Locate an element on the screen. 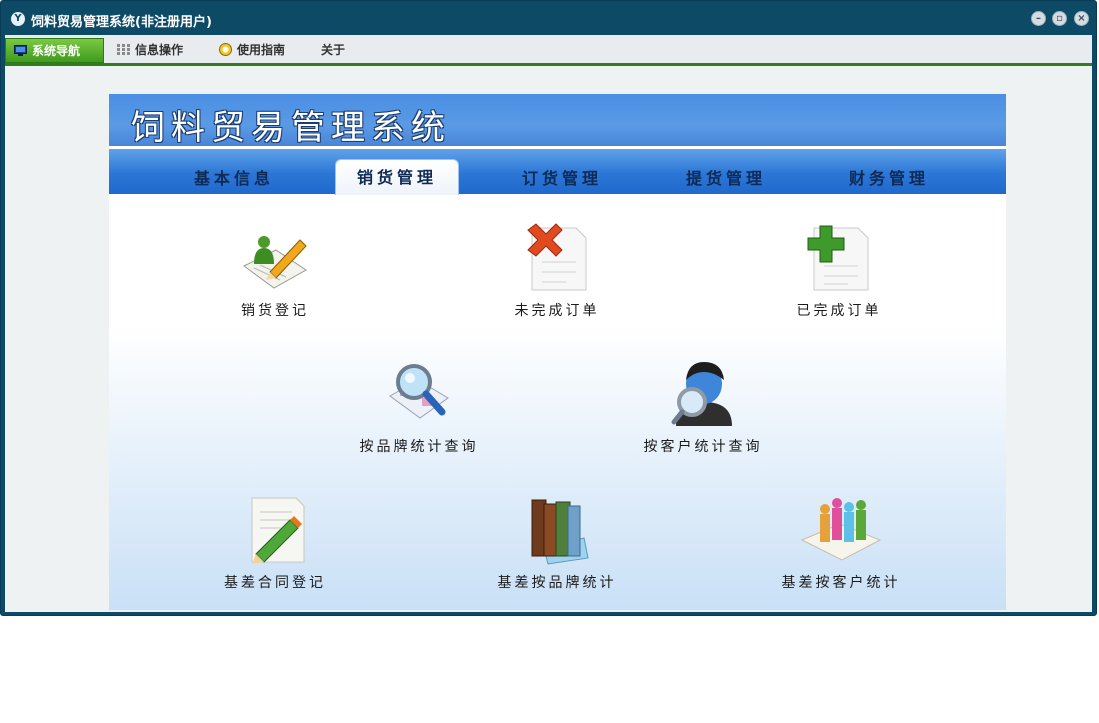 The height and width of the screenshot is (723, 1099). tab-finance-management: 财务管理 is located at coordinates (889, 179).